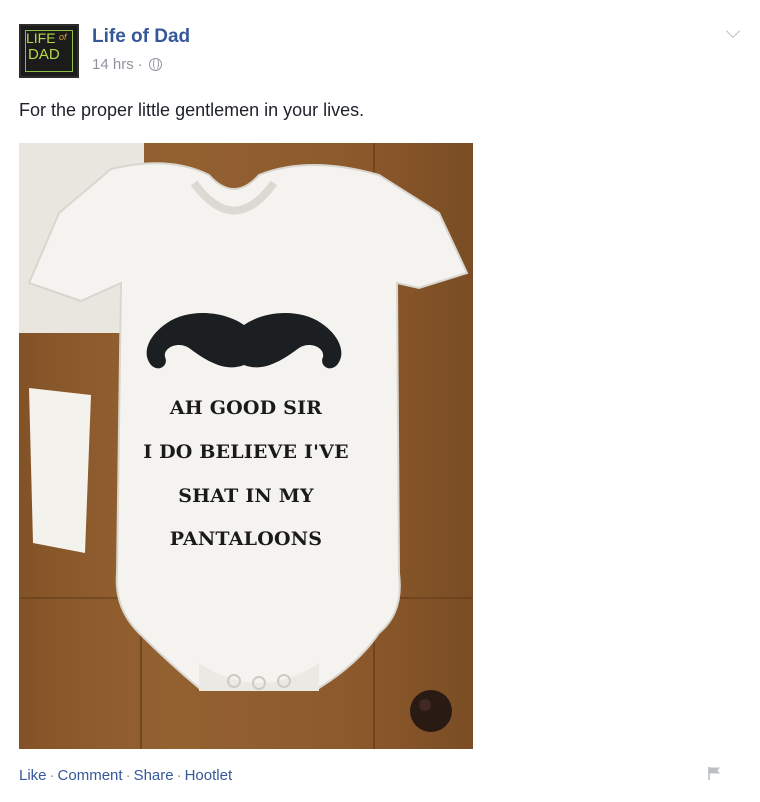  I want to click on onesie-text-line: I DO BELIEVE I'VE, so click(246, 452).